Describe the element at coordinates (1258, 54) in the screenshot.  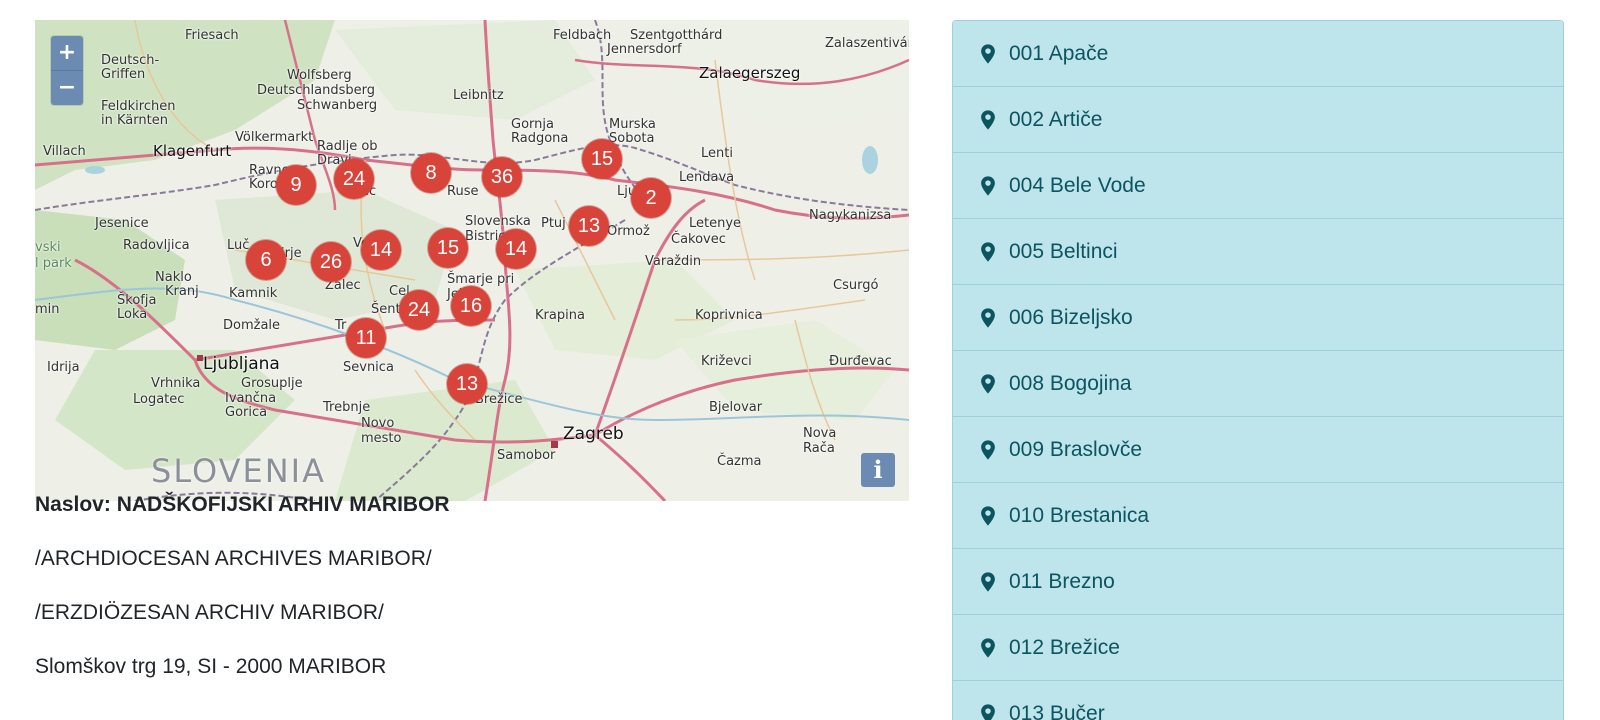
I see `list-item: 001 Apače` at that location.